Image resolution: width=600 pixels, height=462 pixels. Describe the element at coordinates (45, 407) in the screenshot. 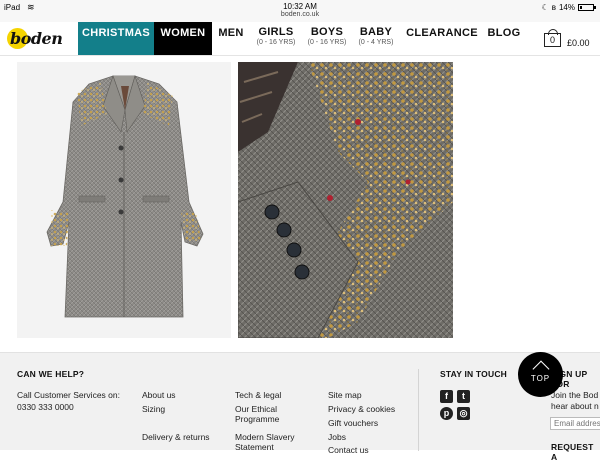

I see `phone-number: 0330 333 0000` at that location.